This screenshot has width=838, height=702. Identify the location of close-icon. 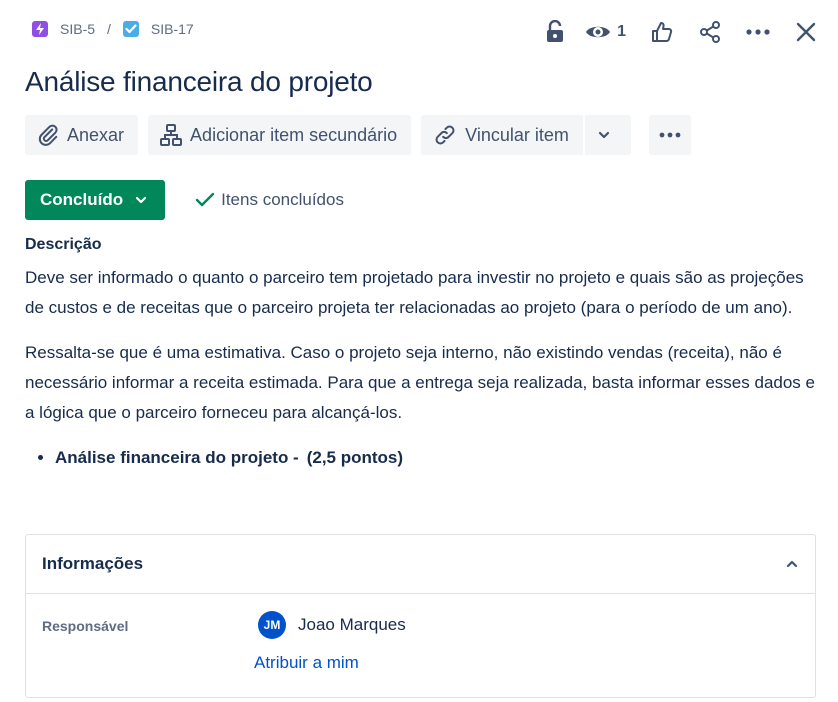
(806, 32).